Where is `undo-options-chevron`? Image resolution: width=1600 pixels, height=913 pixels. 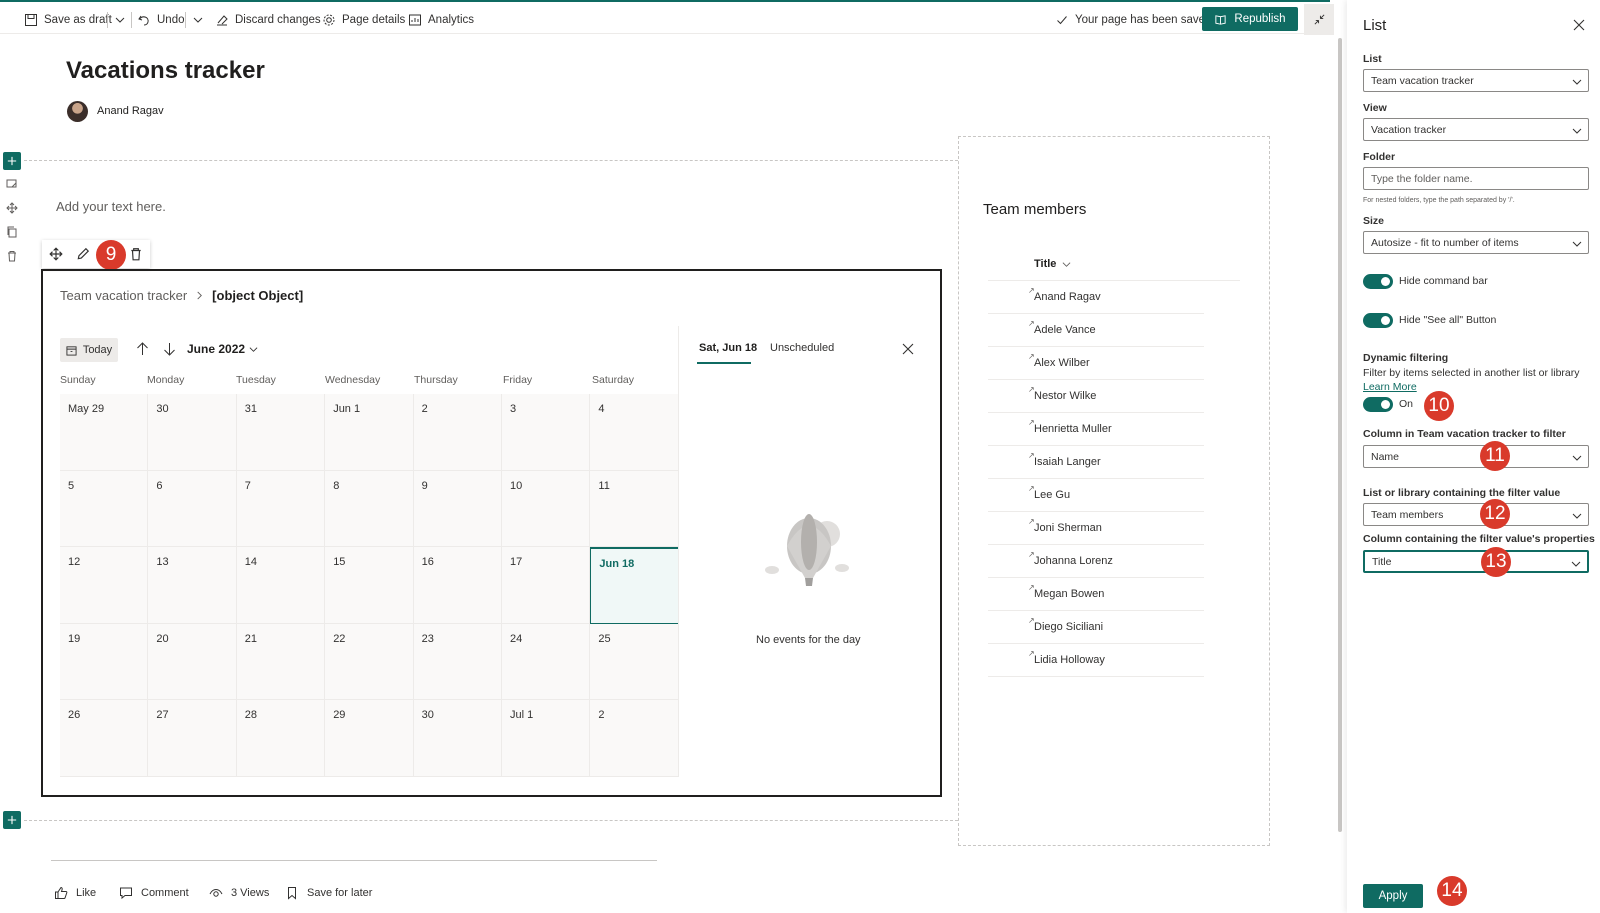
undo-options-chevron is located at coordinates (198, 20).